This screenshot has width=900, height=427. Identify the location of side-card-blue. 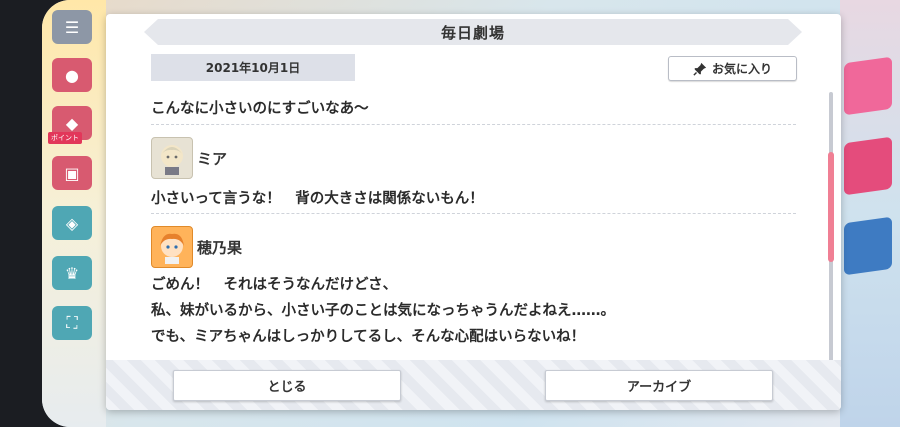
(868, 246).